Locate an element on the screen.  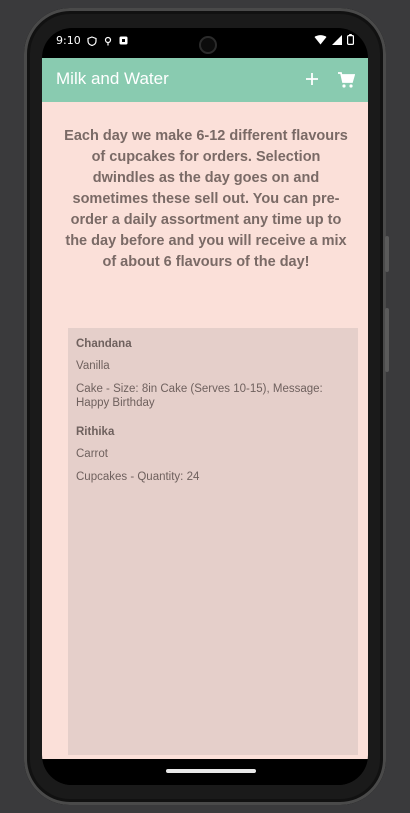
plus-icon is located at coordinates (312, 79).